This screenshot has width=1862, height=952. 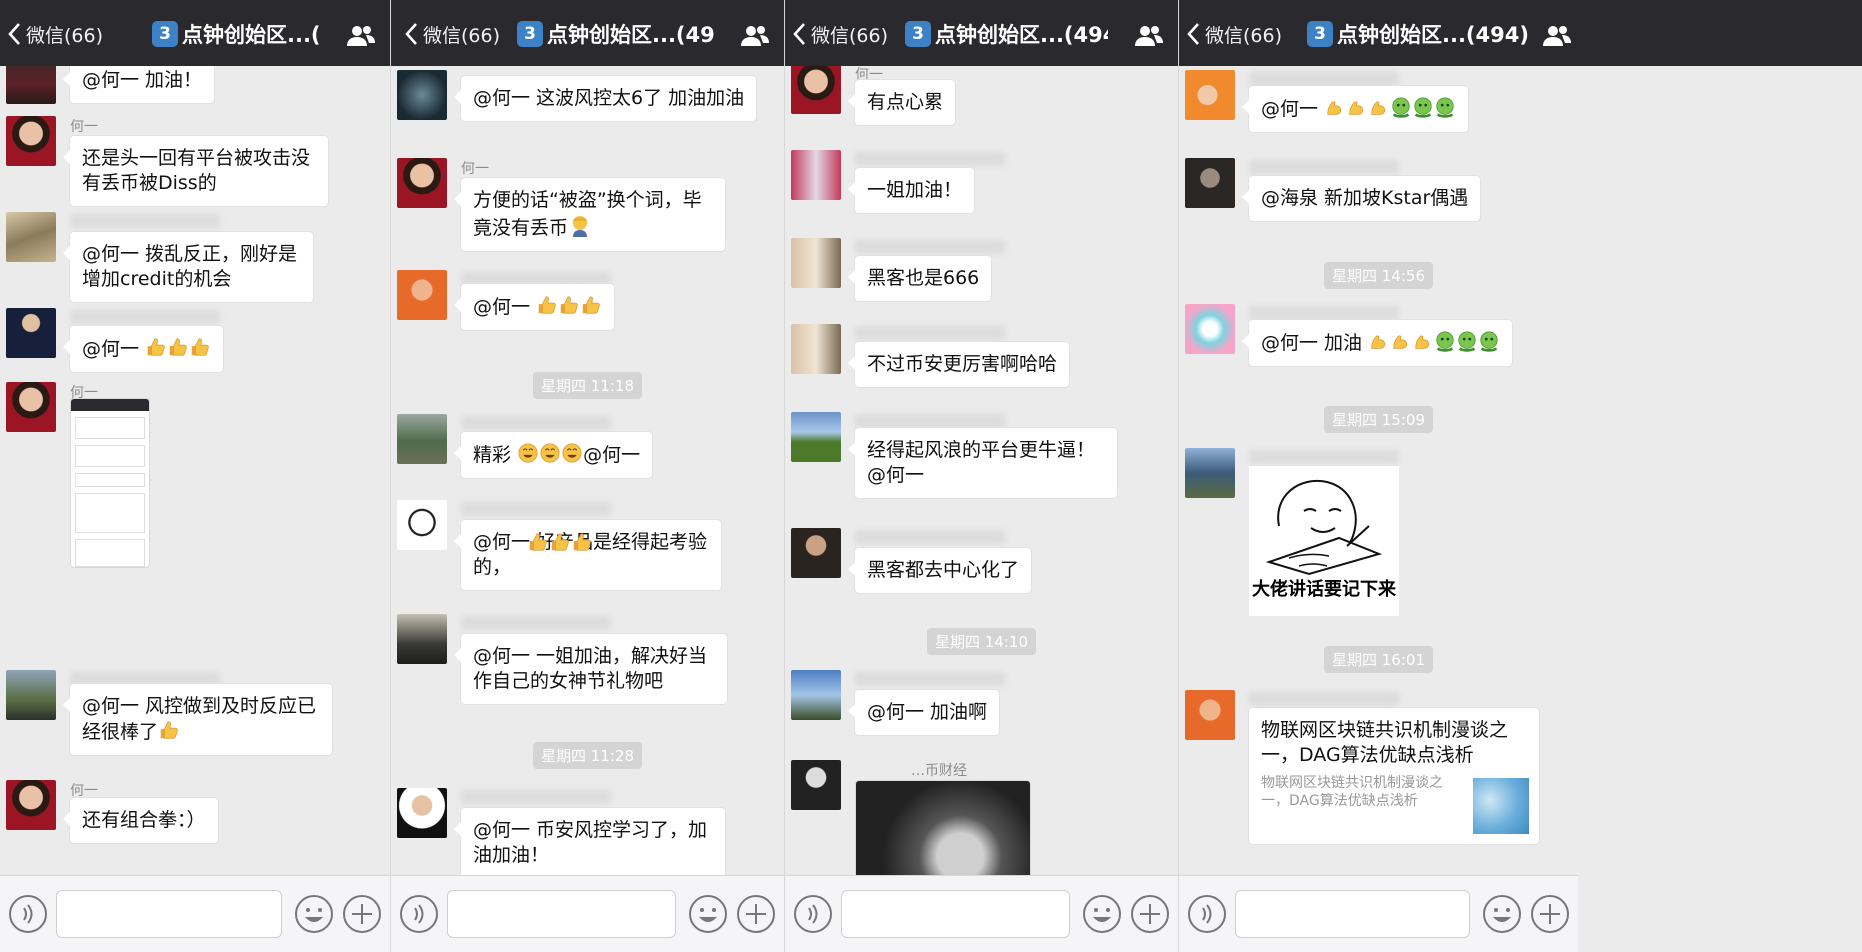 I want to click on message-bubble: @海泉 新加坡Kstar偶遇, so click(x=1361, y=198).